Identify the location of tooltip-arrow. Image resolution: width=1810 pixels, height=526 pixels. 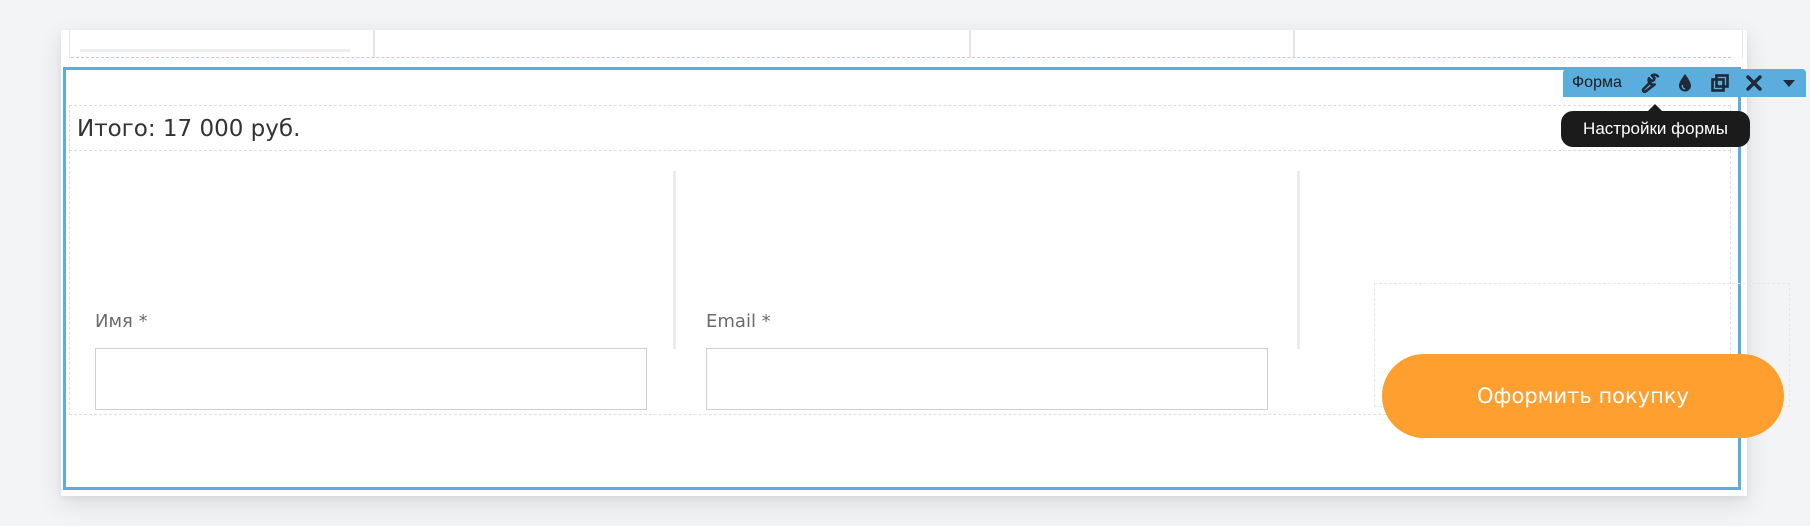
(1655, 107).